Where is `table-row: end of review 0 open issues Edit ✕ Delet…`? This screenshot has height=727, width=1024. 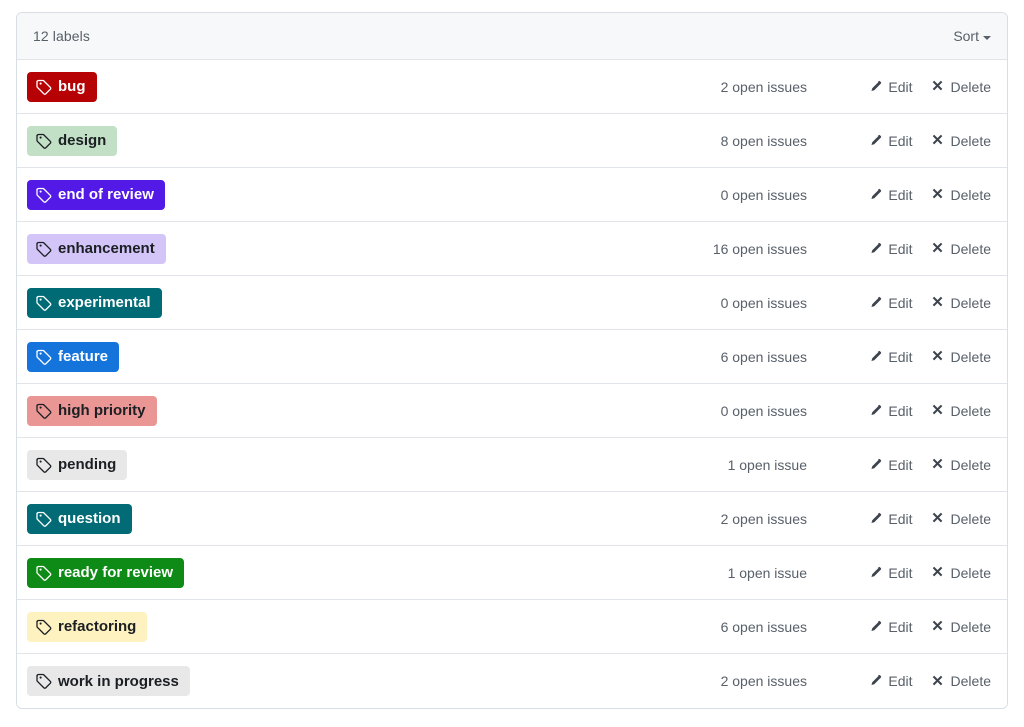 table-row: end of review 0 open issues Edit ✕ Delet… is located at coordinates (512, 195).